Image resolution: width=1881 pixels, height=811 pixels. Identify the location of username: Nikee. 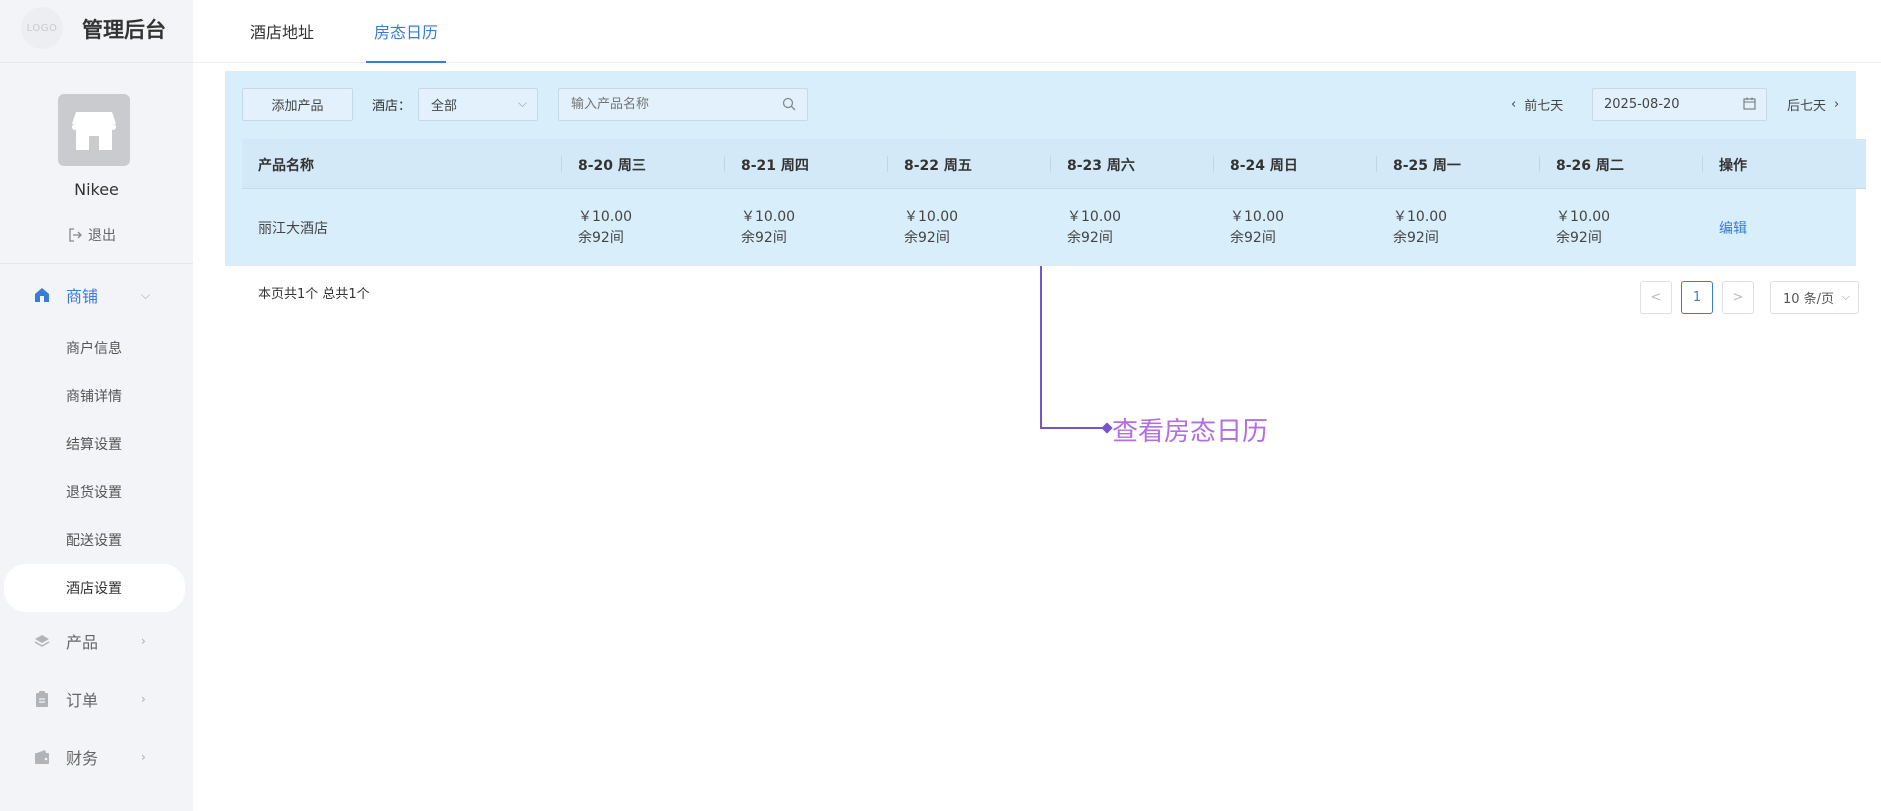
(96, 189).